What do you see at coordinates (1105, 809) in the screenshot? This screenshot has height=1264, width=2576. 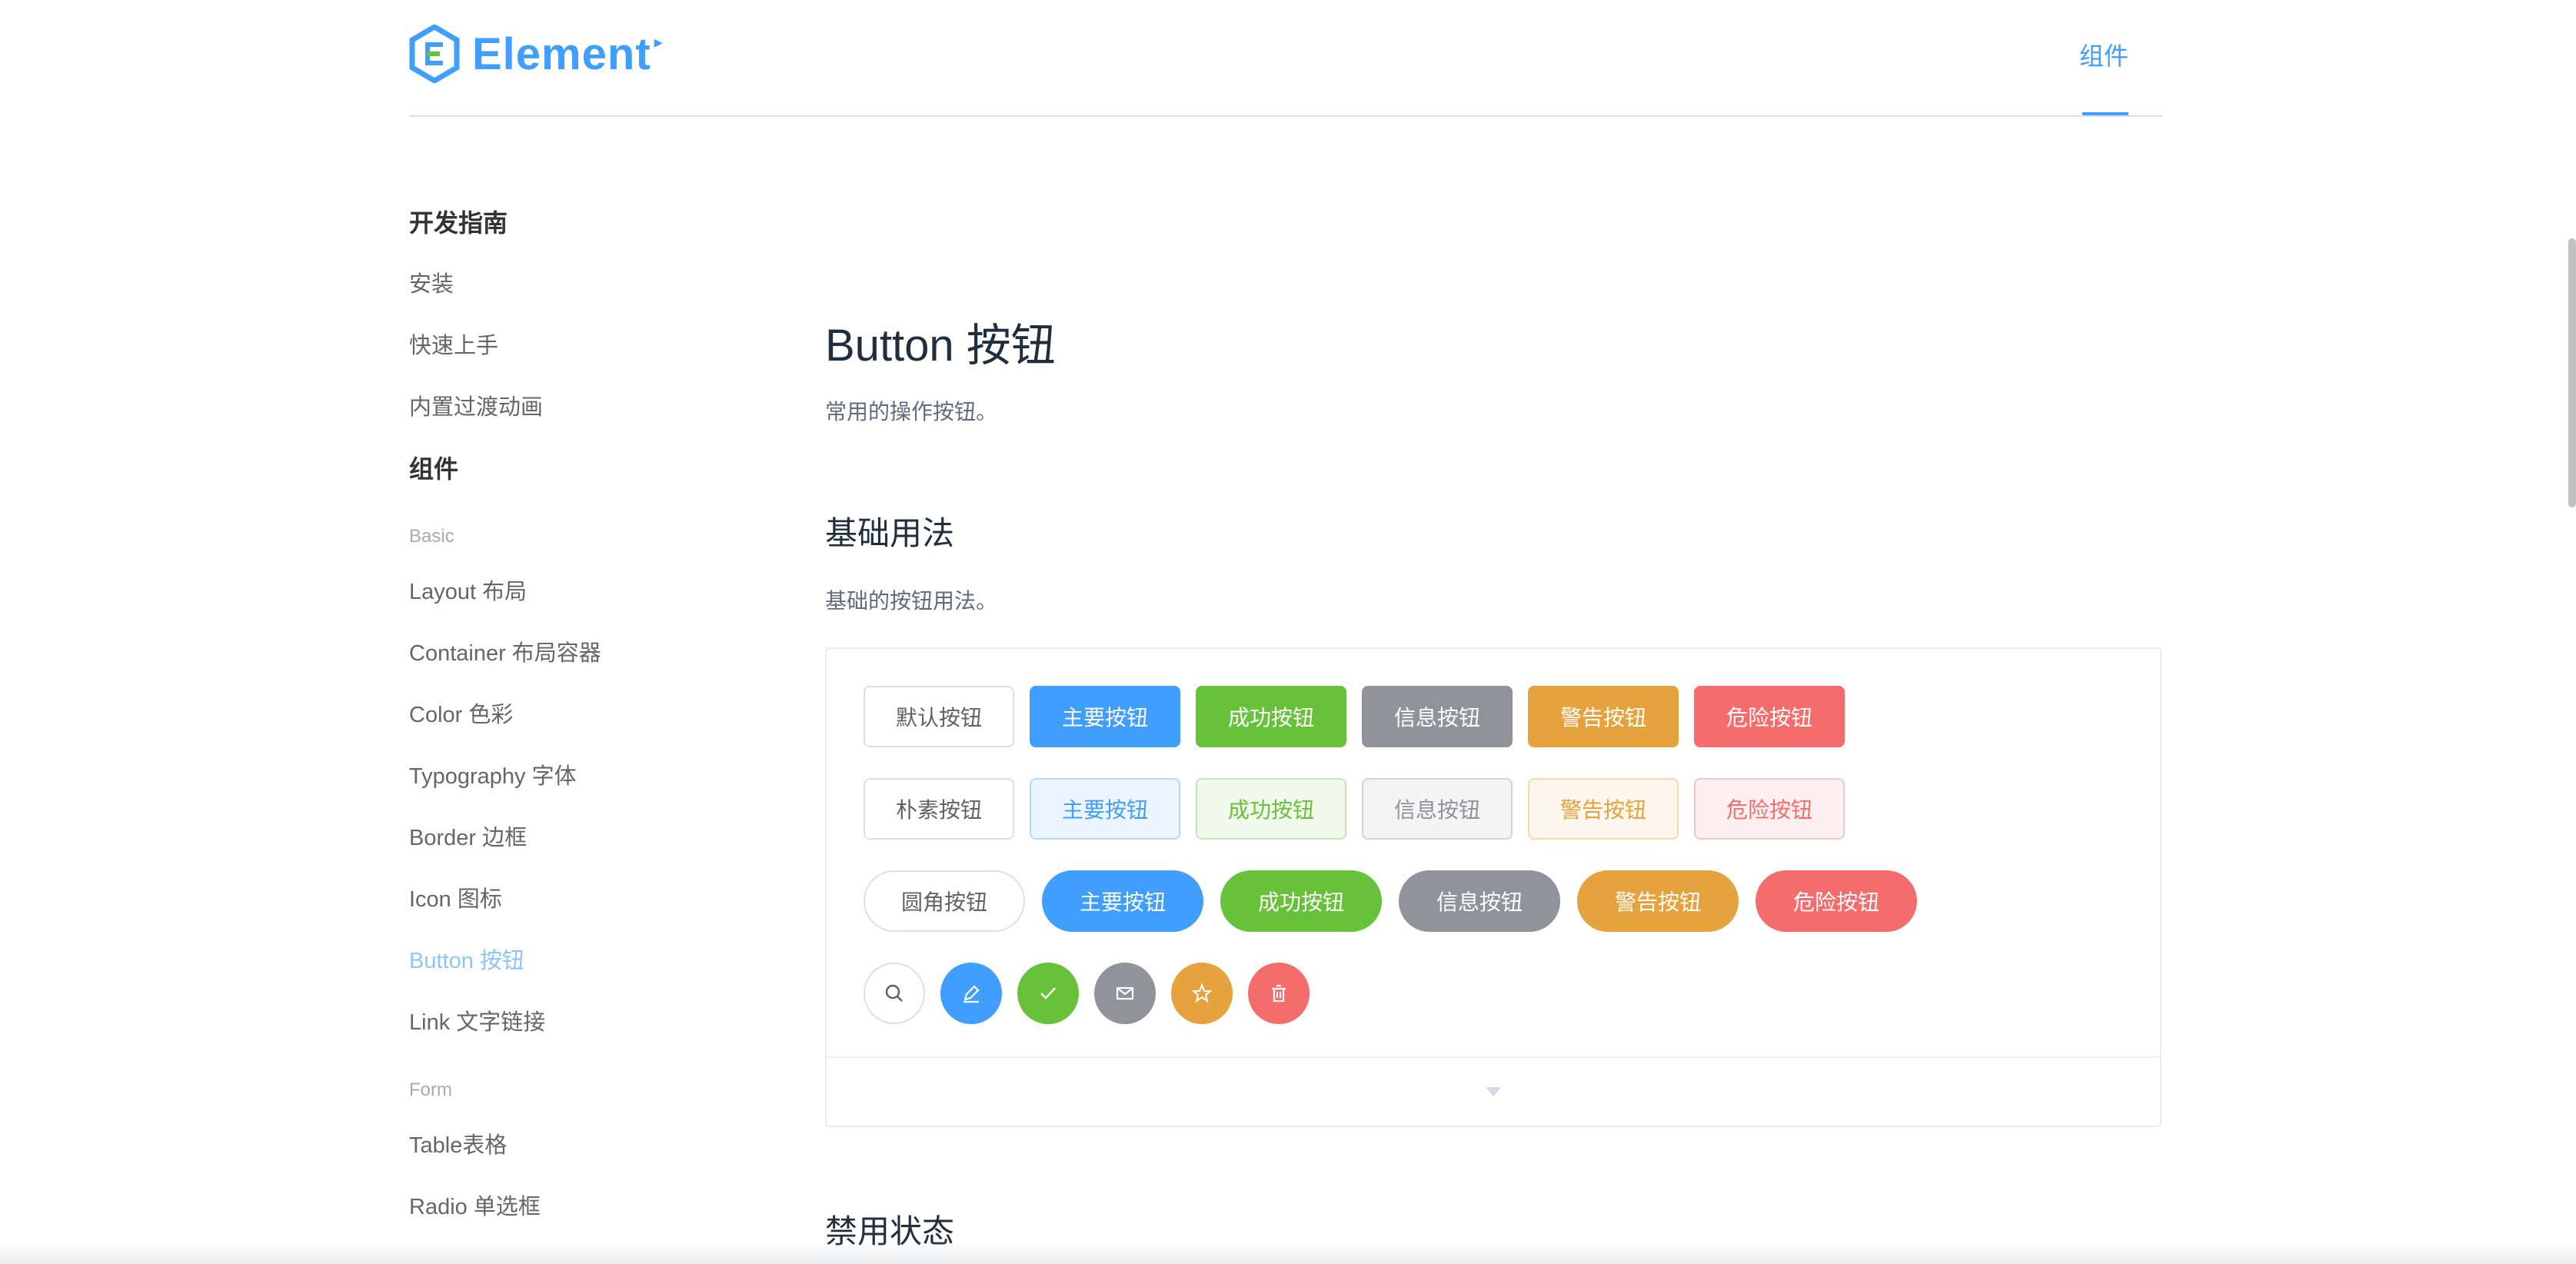 I see `plain-primary-button: 主要按钮` at bounding box center [1105, 809].